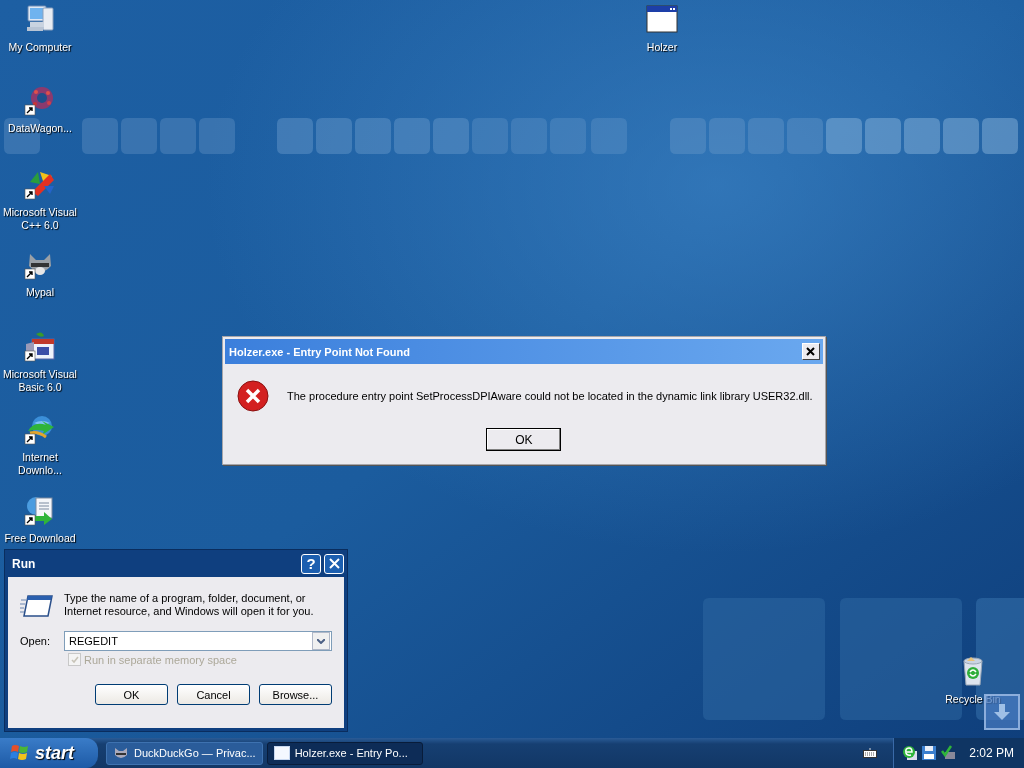 Image resolution: width=1024 pixels, height=768 pixels. Describe the element at coordinates (40, 538) in the screenshot. I see `icon-label: Free Download` at that location.